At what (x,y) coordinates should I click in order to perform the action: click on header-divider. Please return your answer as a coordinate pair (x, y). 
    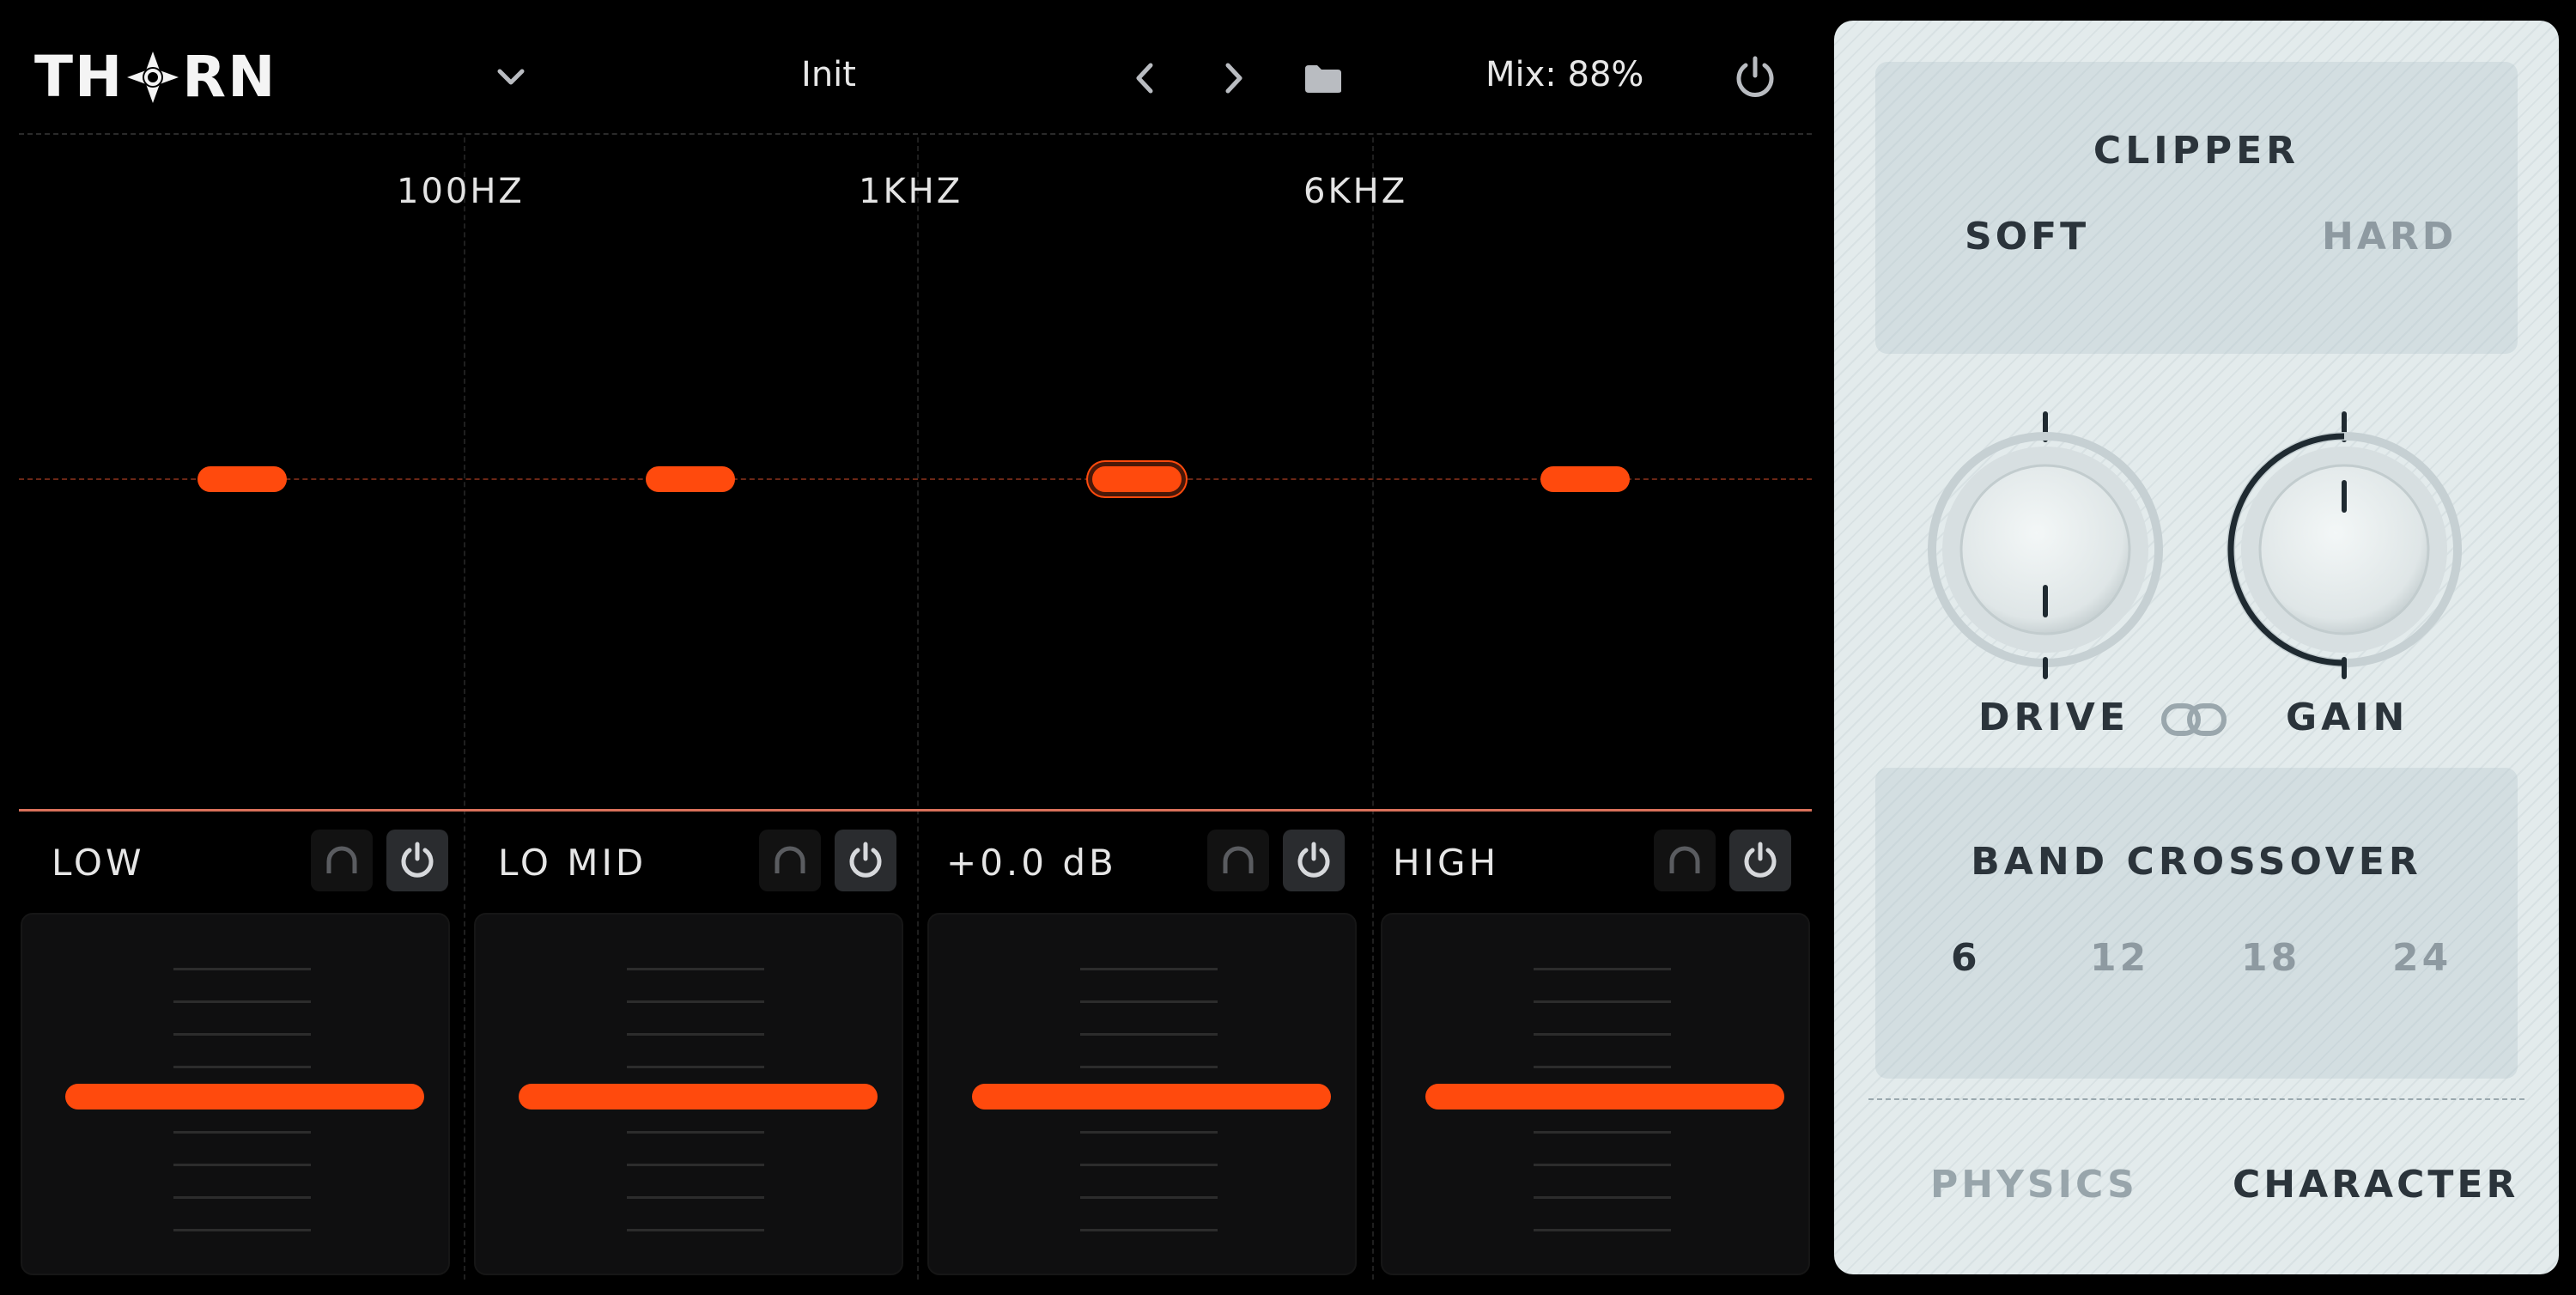
    Looking at the image, I should click on (915, 134).